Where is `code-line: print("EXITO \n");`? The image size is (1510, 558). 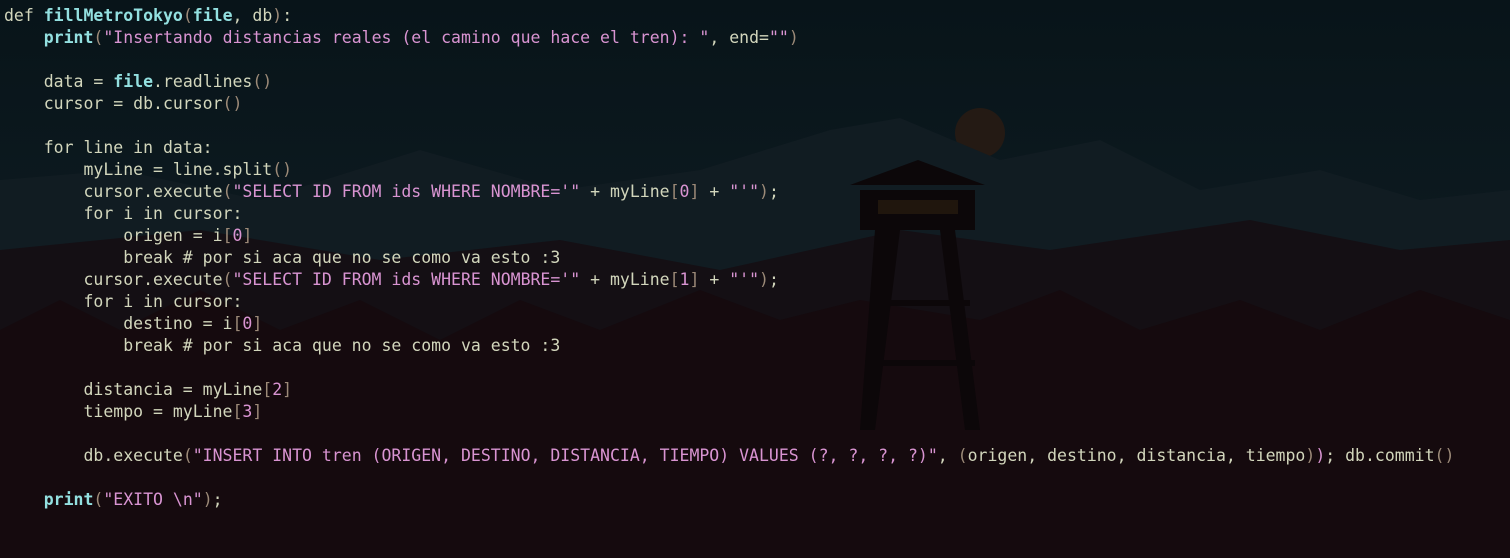
code-line: print("EXITO \n"); is located at coordinates (729, 500).